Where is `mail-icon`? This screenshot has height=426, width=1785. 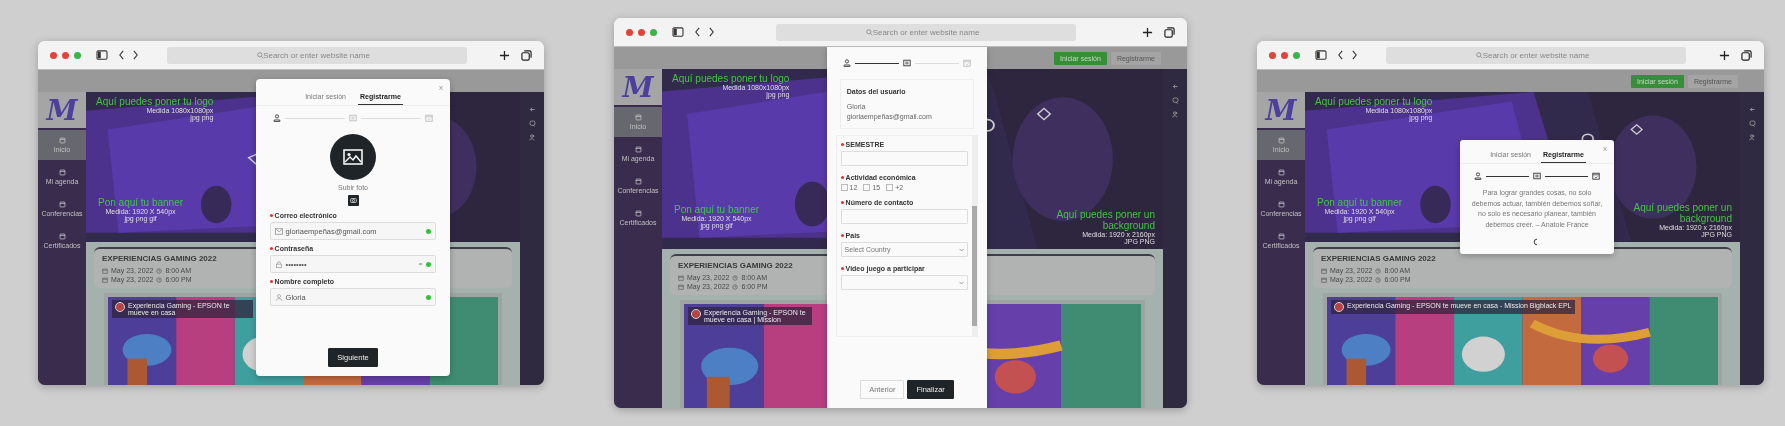 mail-icon is located at coordinates (278, 231).